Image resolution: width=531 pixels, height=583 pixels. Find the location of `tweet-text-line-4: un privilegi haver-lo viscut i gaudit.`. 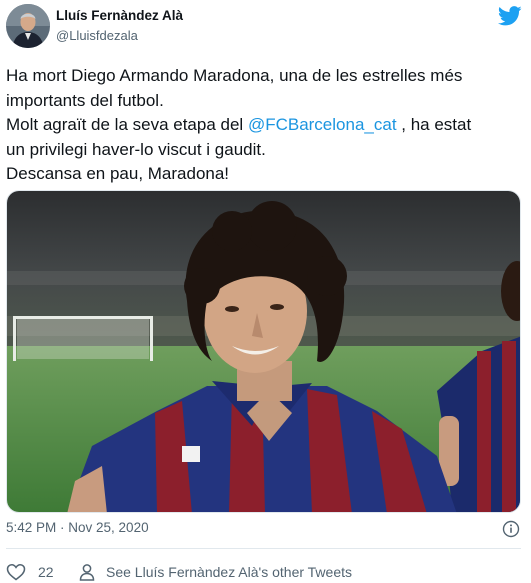

tweet-text-line-4: un privilegi haver-lo viscut i gaudit. is located at coordinates (136, 149).